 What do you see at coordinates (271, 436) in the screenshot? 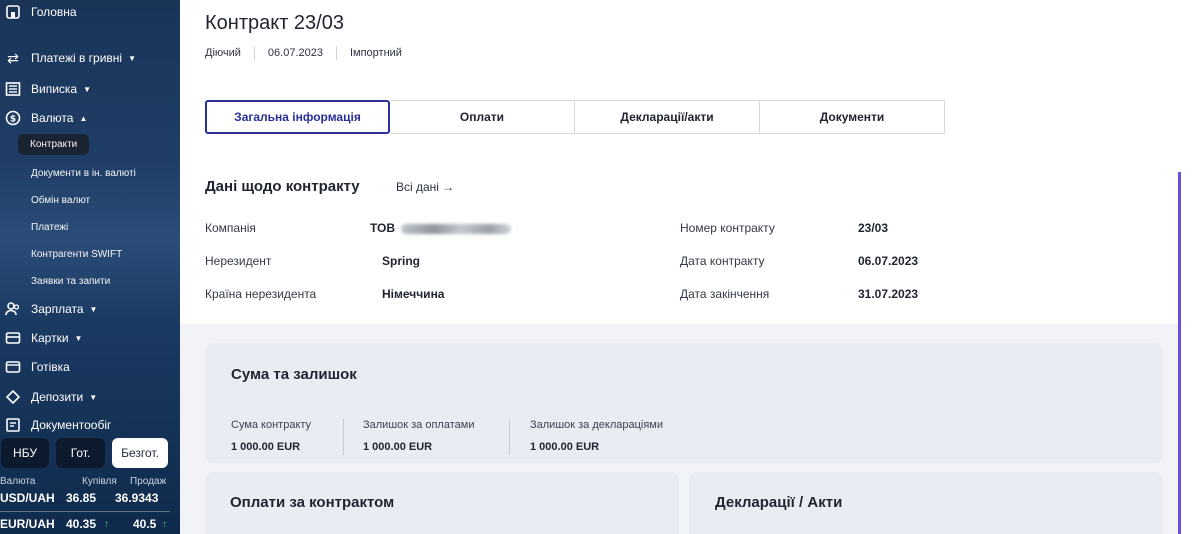
I see `summary-contract-sum: Сума контракту 1 000.00 EUR` at bounding box center [271, 436].